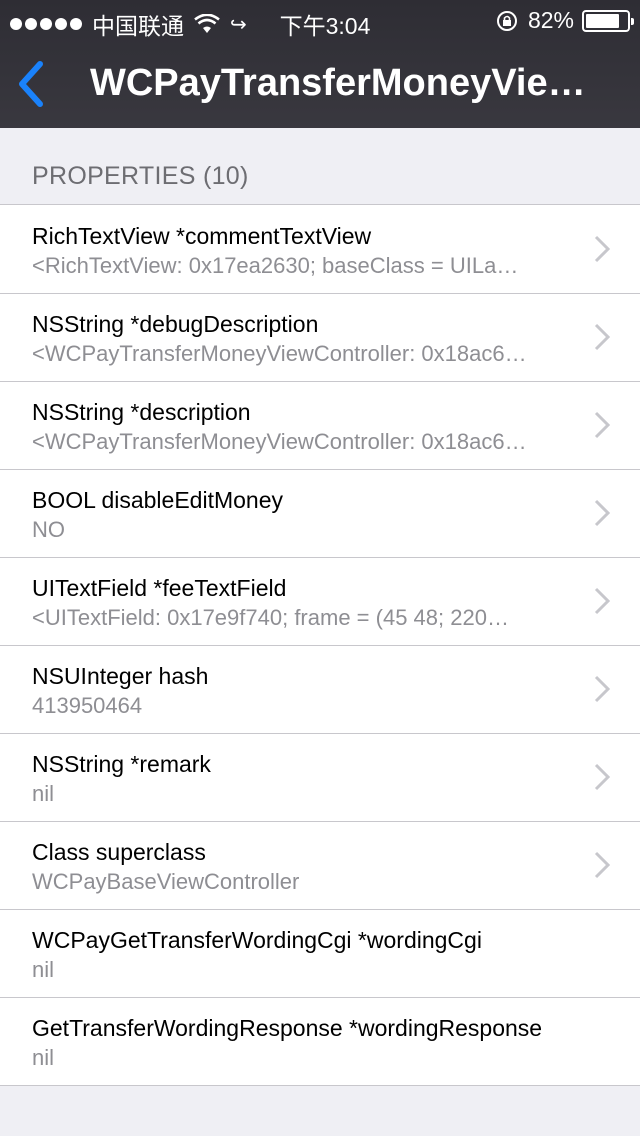 Image resolution: width=640 pixels, height=1136 pixels. I want to click on rotation-lock-icon, so click(506, 20).